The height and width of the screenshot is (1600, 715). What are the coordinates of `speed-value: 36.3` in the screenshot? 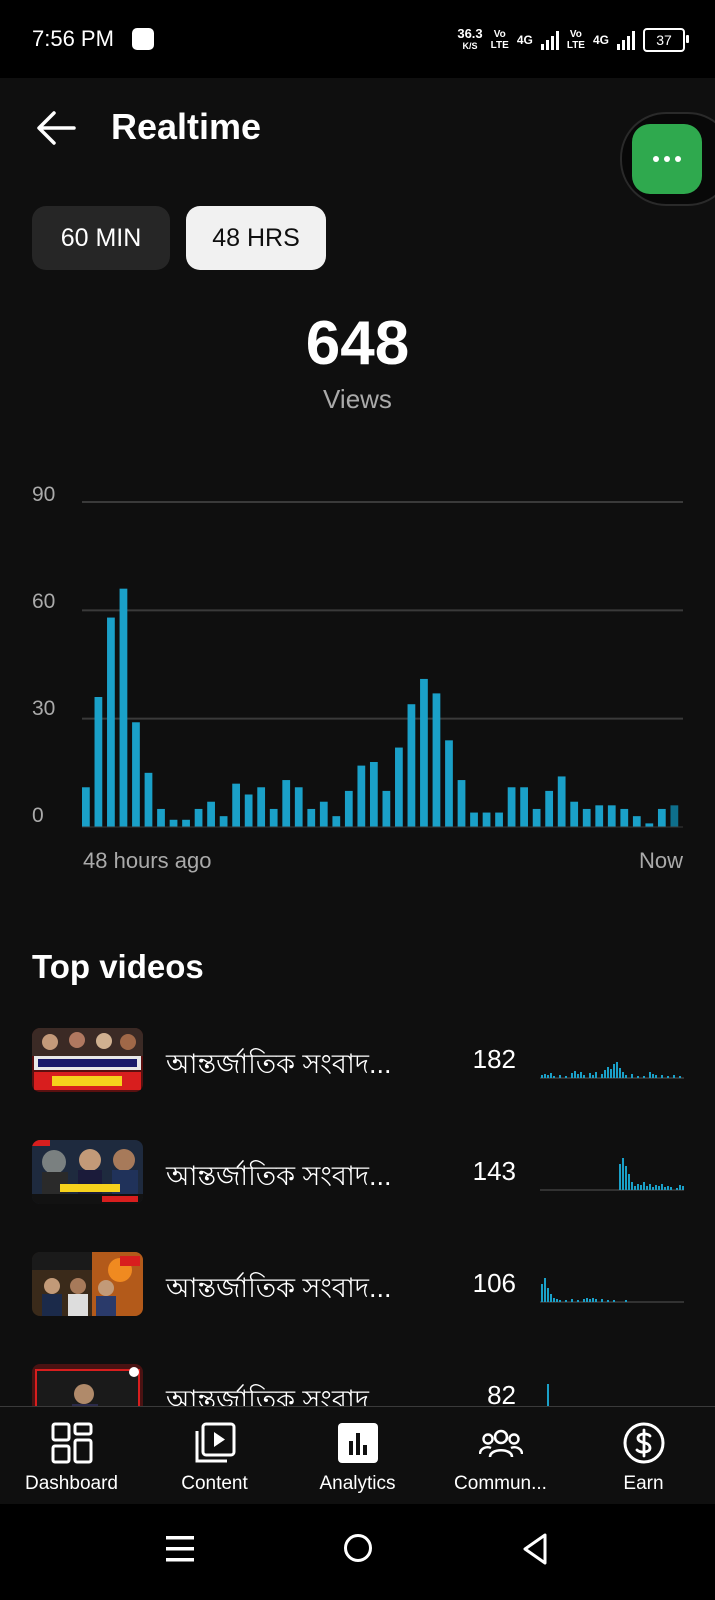 It's located at (470, 33).